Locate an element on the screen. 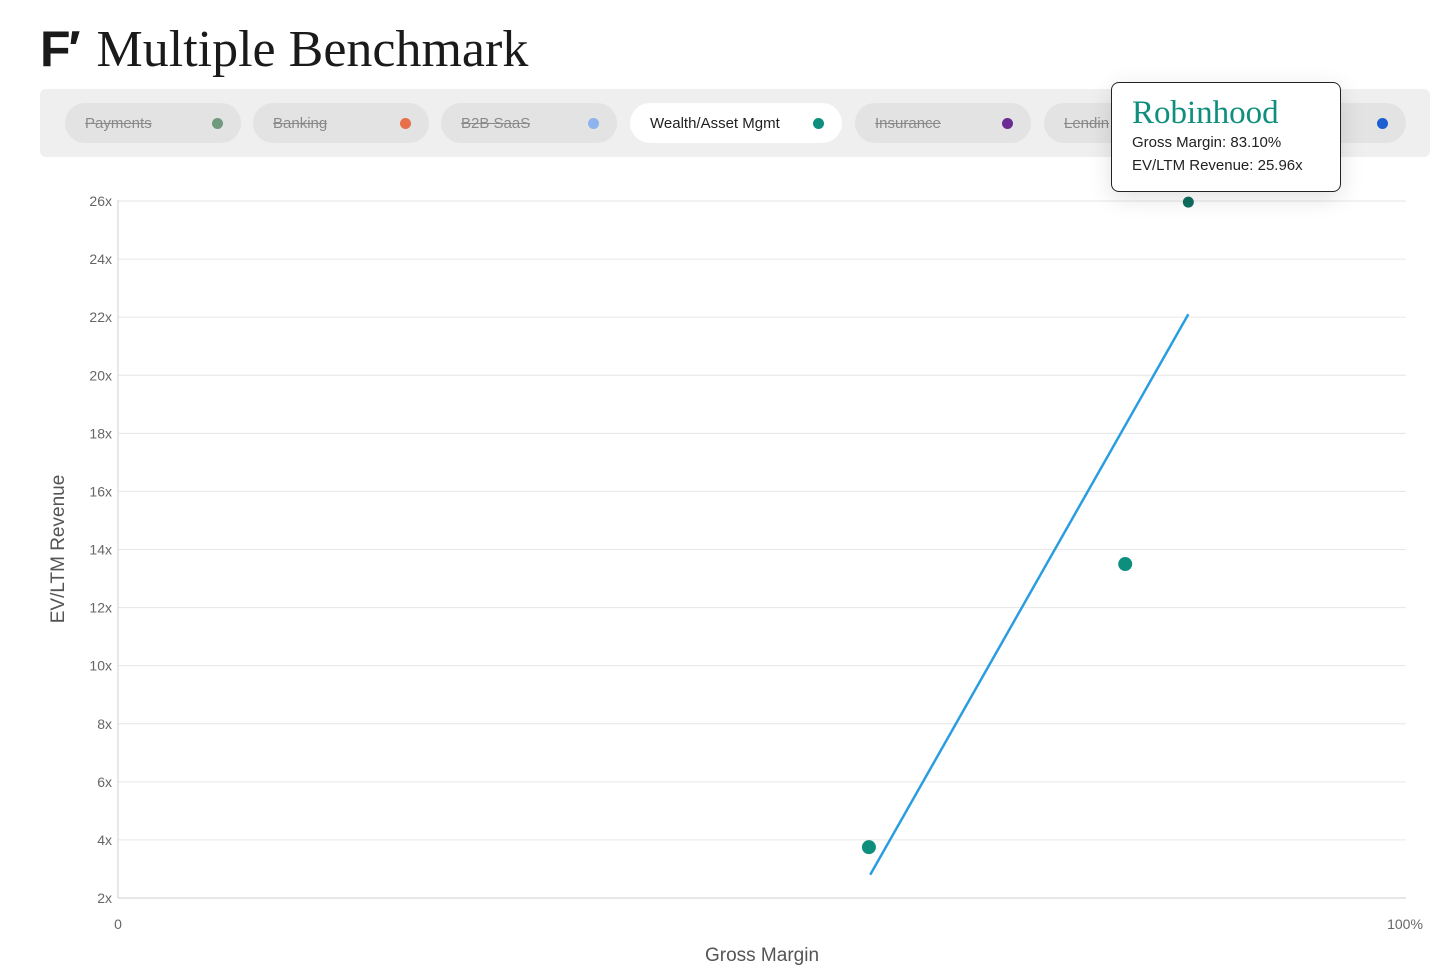 This screenshot has width=1456, height=980. y-tick-label: 6x is located at coordinates (104, 782).